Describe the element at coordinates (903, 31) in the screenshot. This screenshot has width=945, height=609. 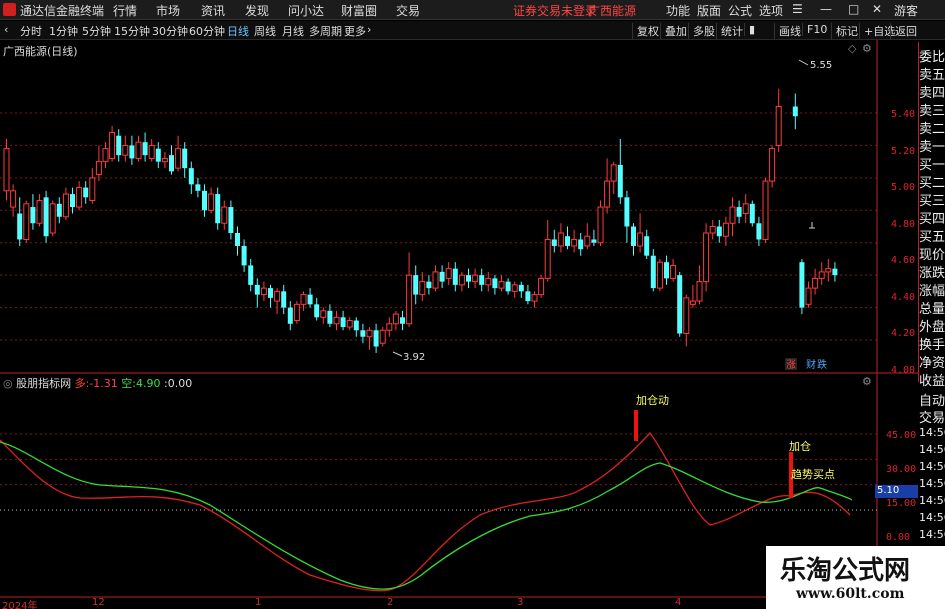
I see `btn-fanhui: 返回` at that location.